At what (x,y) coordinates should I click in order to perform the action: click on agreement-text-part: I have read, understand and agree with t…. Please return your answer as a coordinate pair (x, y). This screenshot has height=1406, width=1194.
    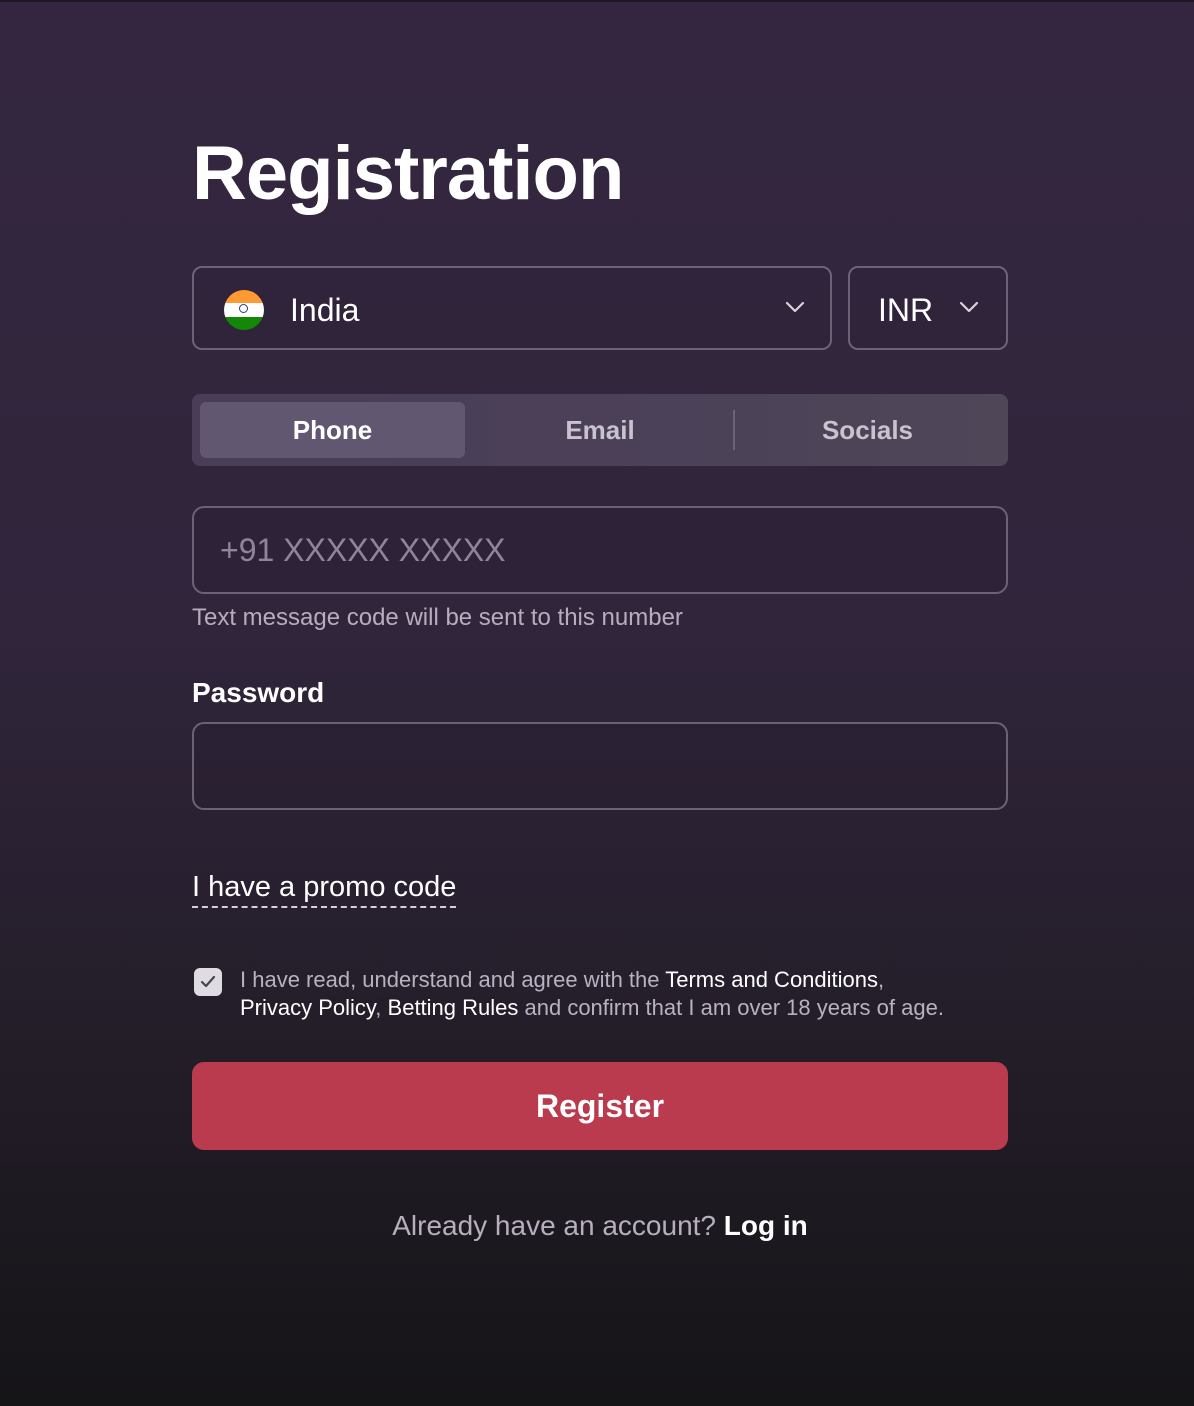
    Looking at the image, I should click on (453, 979).